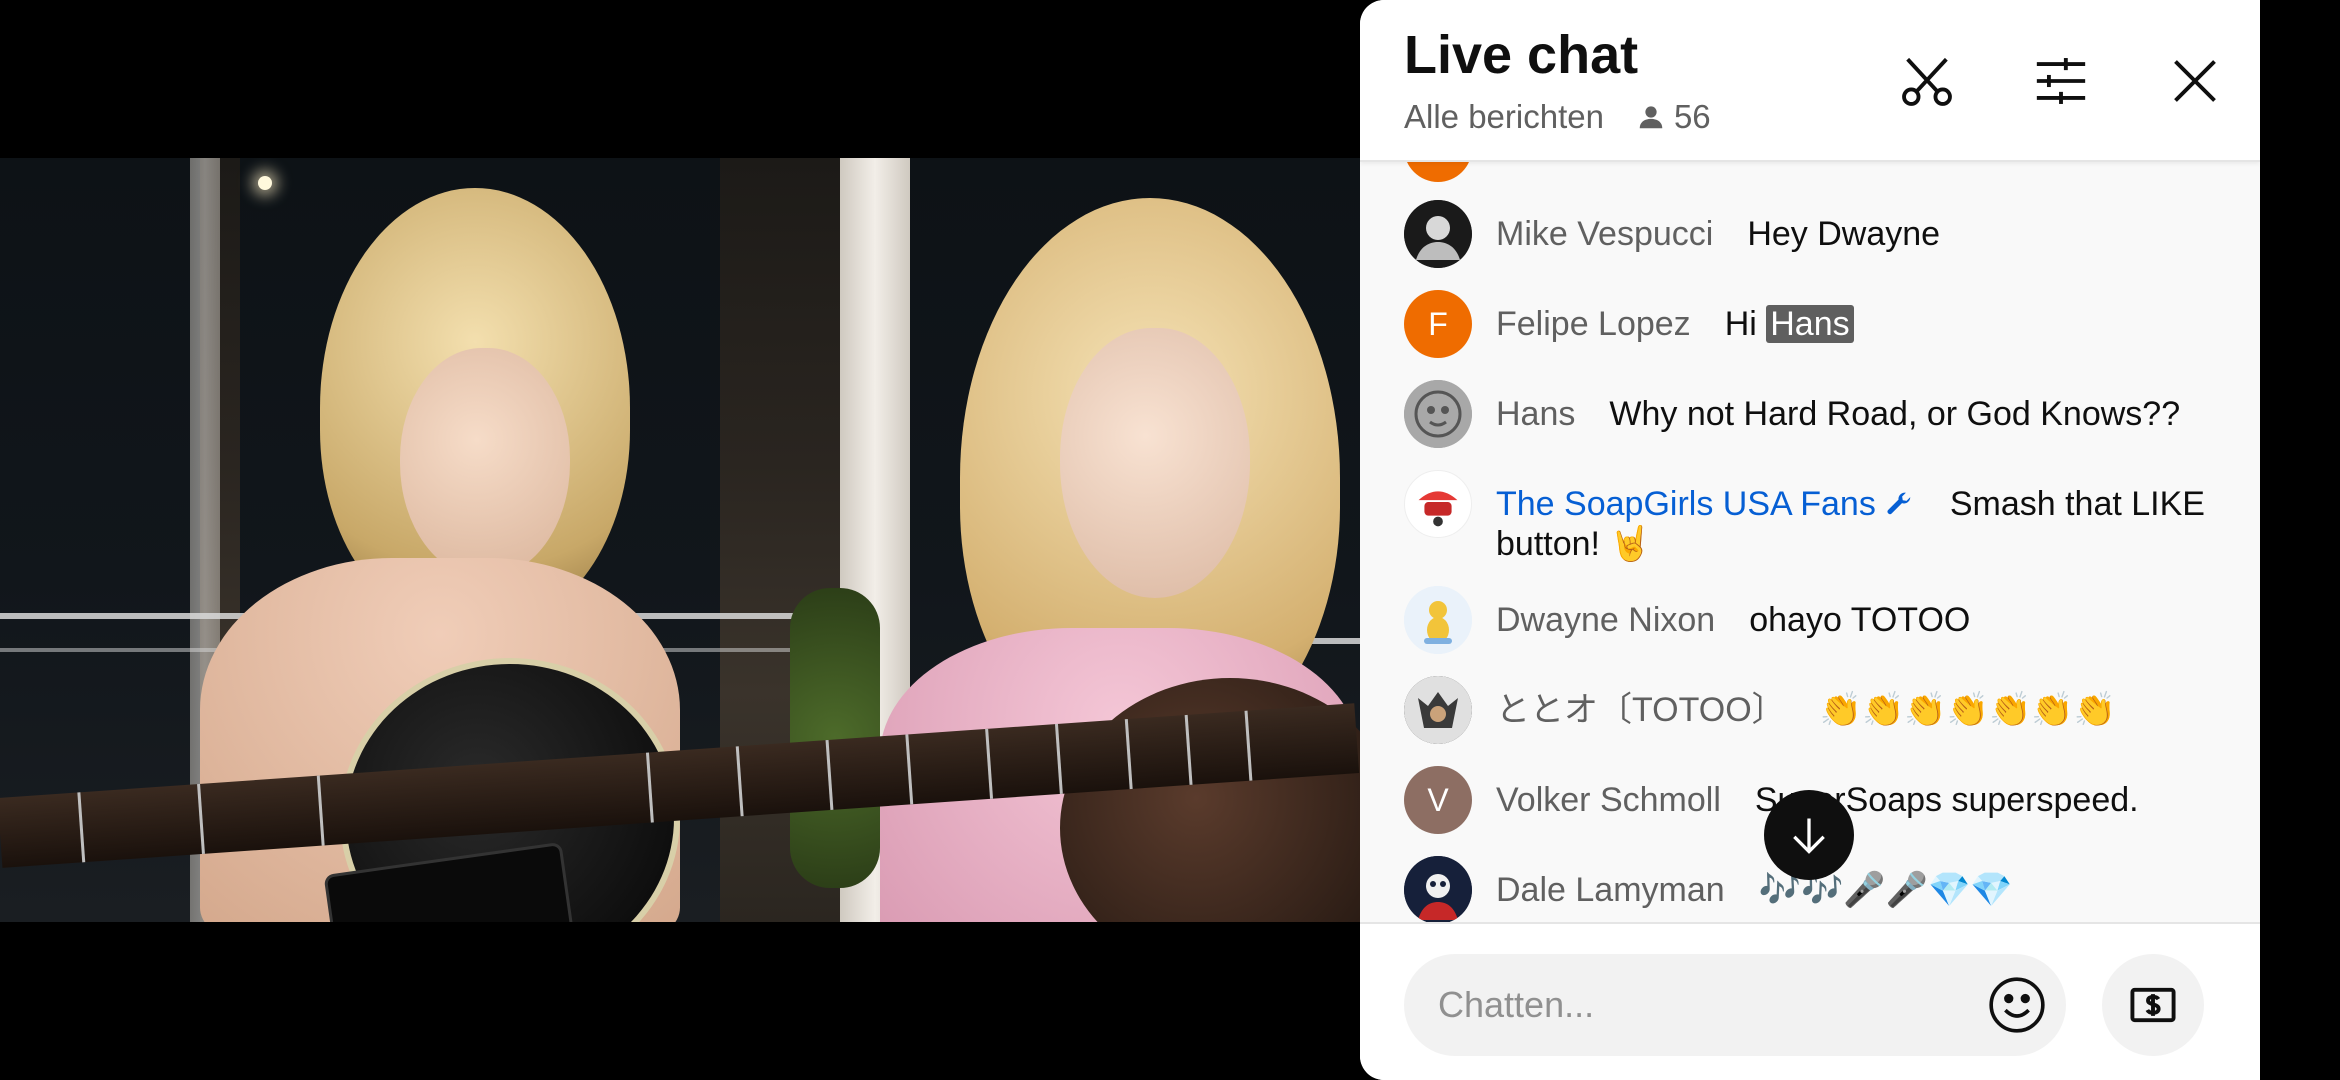 The image size is (2340, 1080). What do you see at coordinates (1735, 1005) in the screenshot?
I see `chat-input` at bounding box center [1735, 1005].